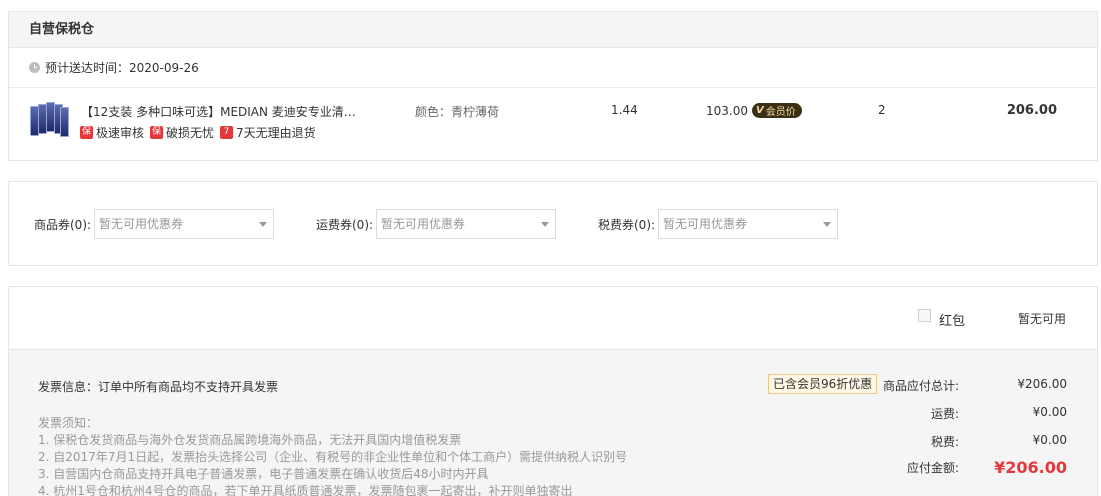 The width and height of the screenshot is (1101, 496). Describe the element at coordinates (1049, 412) in the screenshot. I see `freight-value: ¥0.00` at that location.